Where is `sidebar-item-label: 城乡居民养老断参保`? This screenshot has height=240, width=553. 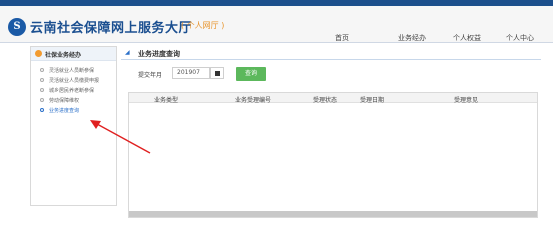 sidebar-item-label: 城乡居民养老断参保 is located at coordinates (72, 91).